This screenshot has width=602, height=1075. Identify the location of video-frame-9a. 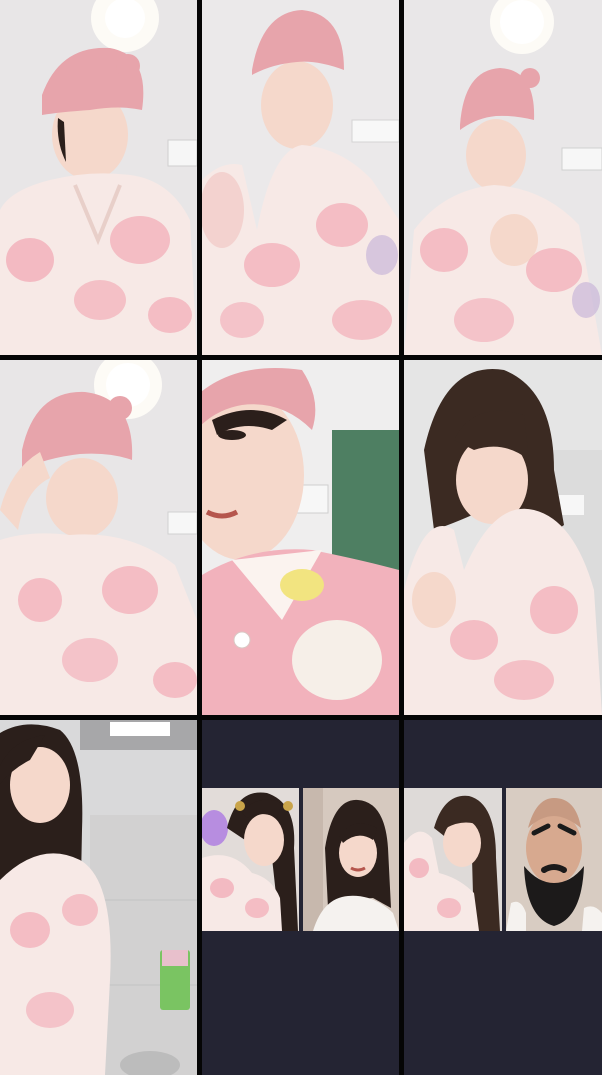
(453, 859).